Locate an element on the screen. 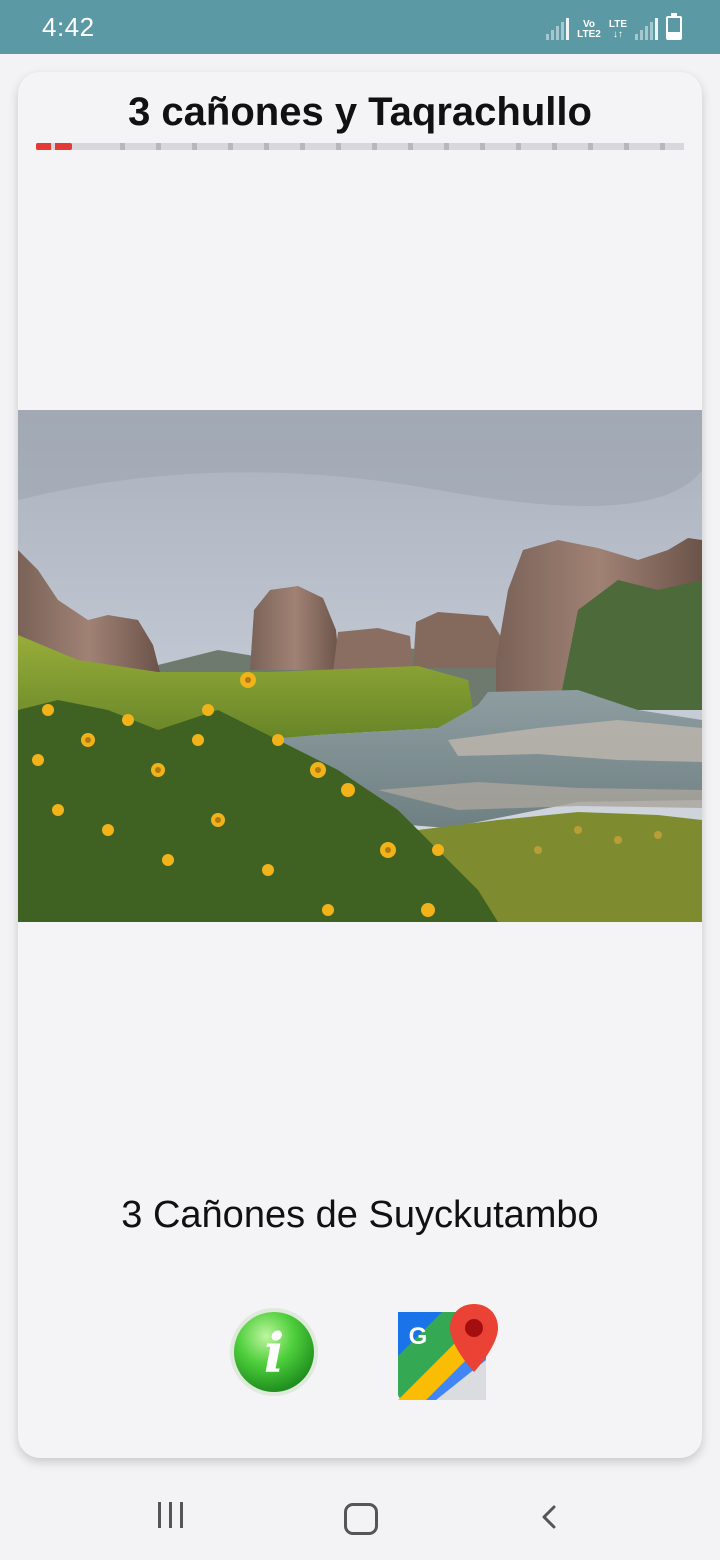  google-maps-button: G is located at coordinates (448, 1354).